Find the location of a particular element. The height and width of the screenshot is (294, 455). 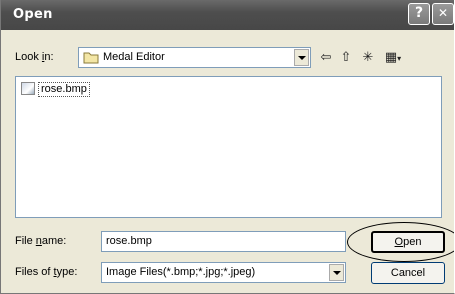

up-folder-icon: ⇧ is located at coordinates (346, 58).